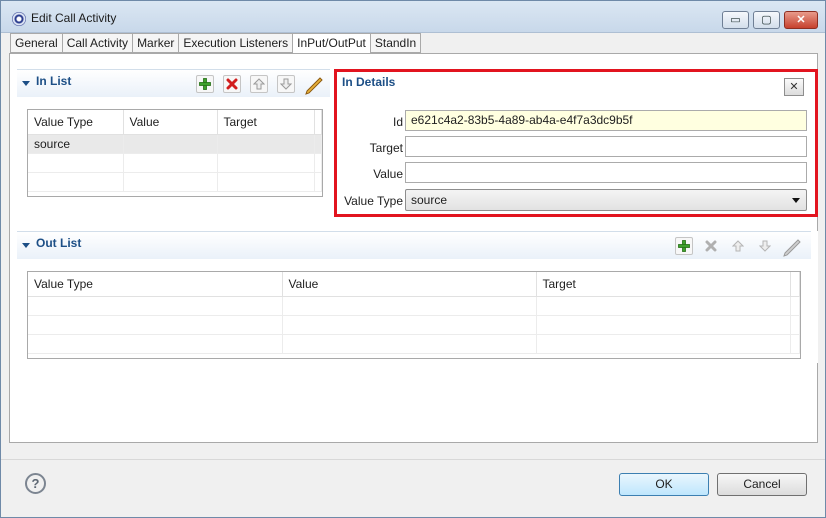 This screenshot has height=518, width=826. I want to click on close-window-button: ✕, so click(801, 20).